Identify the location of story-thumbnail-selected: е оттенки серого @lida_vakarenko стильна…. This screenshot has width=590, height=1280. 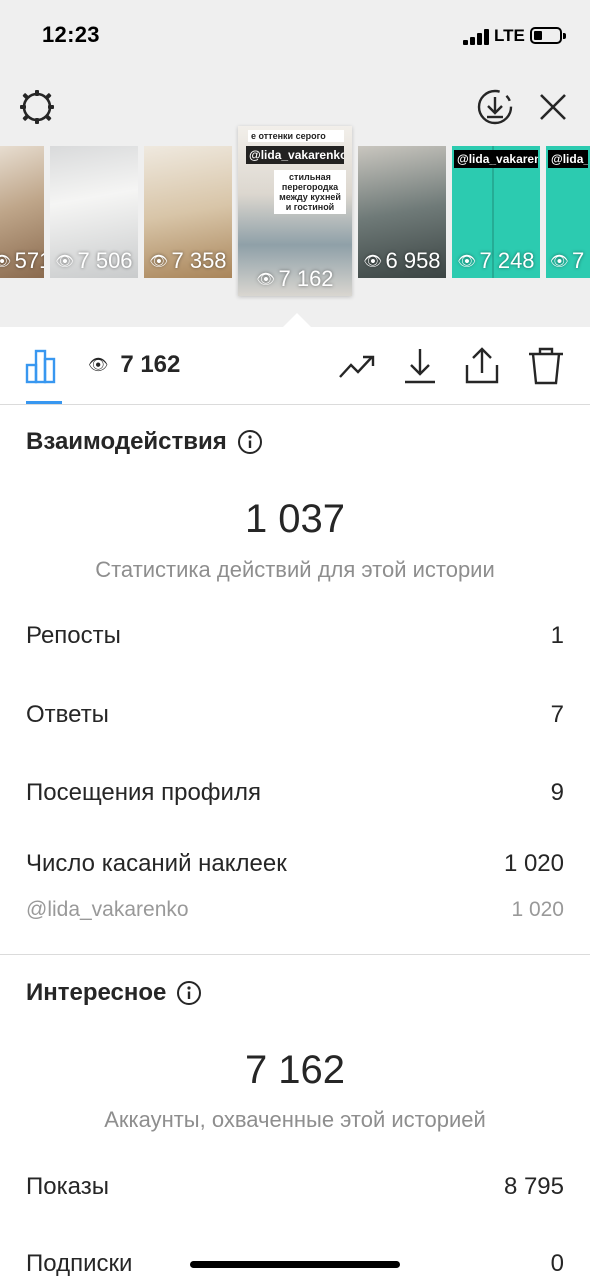
(295, 211).